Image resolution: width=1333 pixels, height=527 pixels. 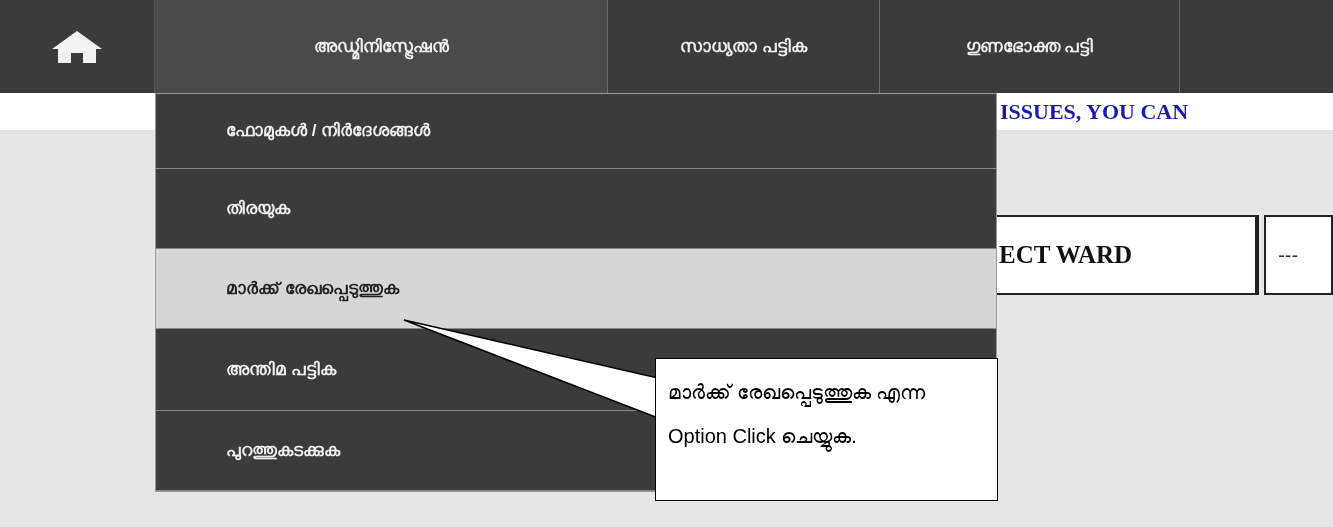 What do you see at coordinates (826, 392) in the screenshot?
I see `callout-text: മാർക്ക് രേഖപ്പെടുത്തുക എന്ന` at bounding box center [826, 392].